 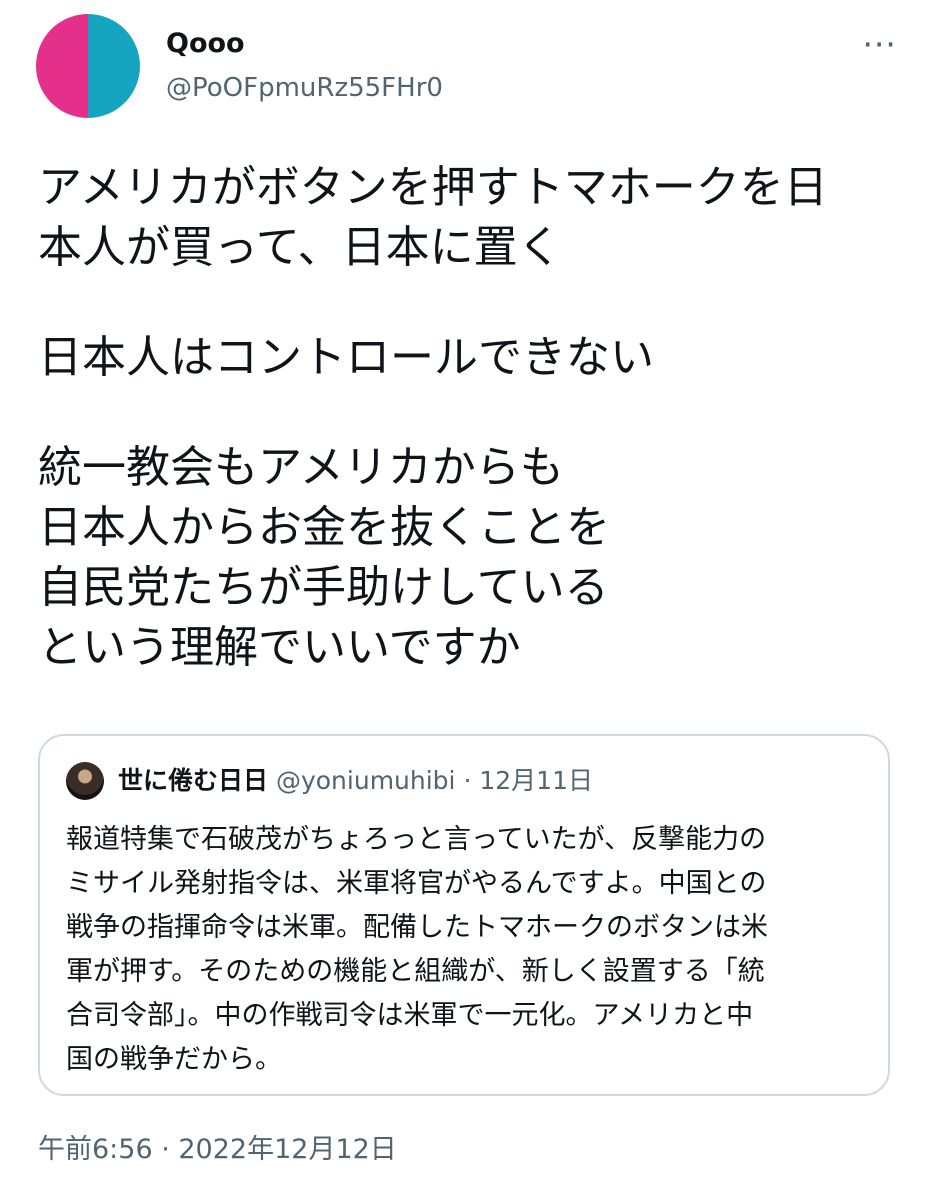 What do you see at coordinates (415, 971) in the screenshot?
I see `quoted-line: 軍が押す。そのための機能と組織が、新しく設置する「統` at bounding box center [415, 971].